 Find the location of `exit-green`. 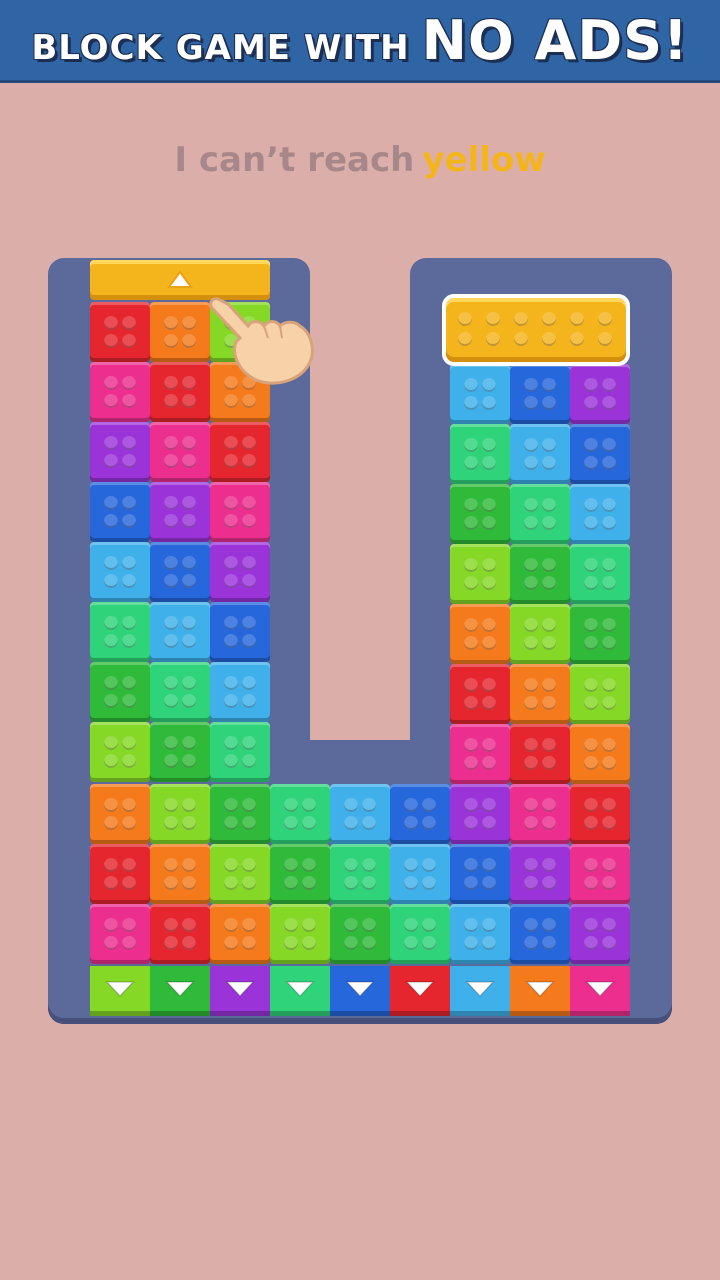

exit-green is located at coordinates (180, 991).